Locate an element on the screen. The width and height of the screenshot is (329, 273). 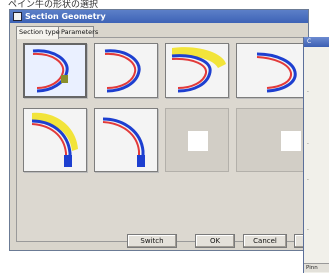
background-window-titlebar: C is located at coordinates (316, 42).